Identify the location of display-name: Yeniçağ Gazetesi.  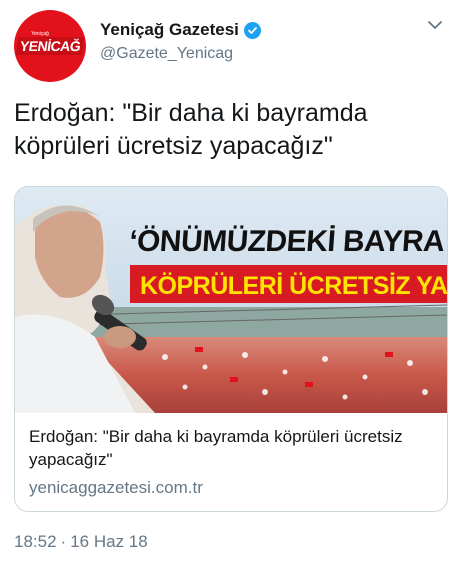
(180, 30).